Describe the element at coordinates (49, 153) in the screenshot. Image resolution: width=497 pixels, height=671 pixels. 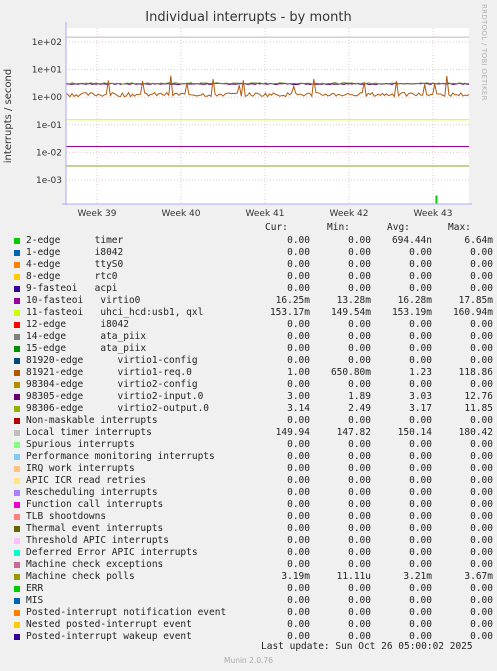
I see `y-tick-label: 1e-02` at that location.